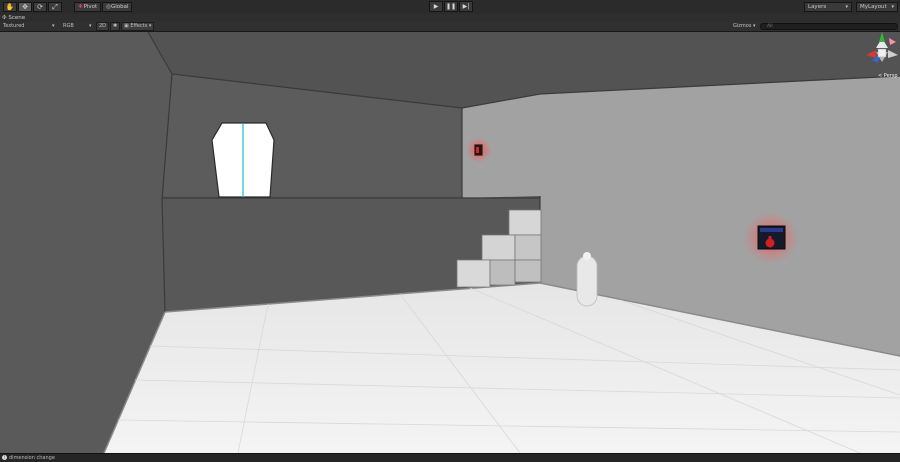 The height and width of the screenshot is (462, 900). What do you see at coordinates (477, 150) in the screenshot?
I see `switch-light` at bounding box center [477, 150].